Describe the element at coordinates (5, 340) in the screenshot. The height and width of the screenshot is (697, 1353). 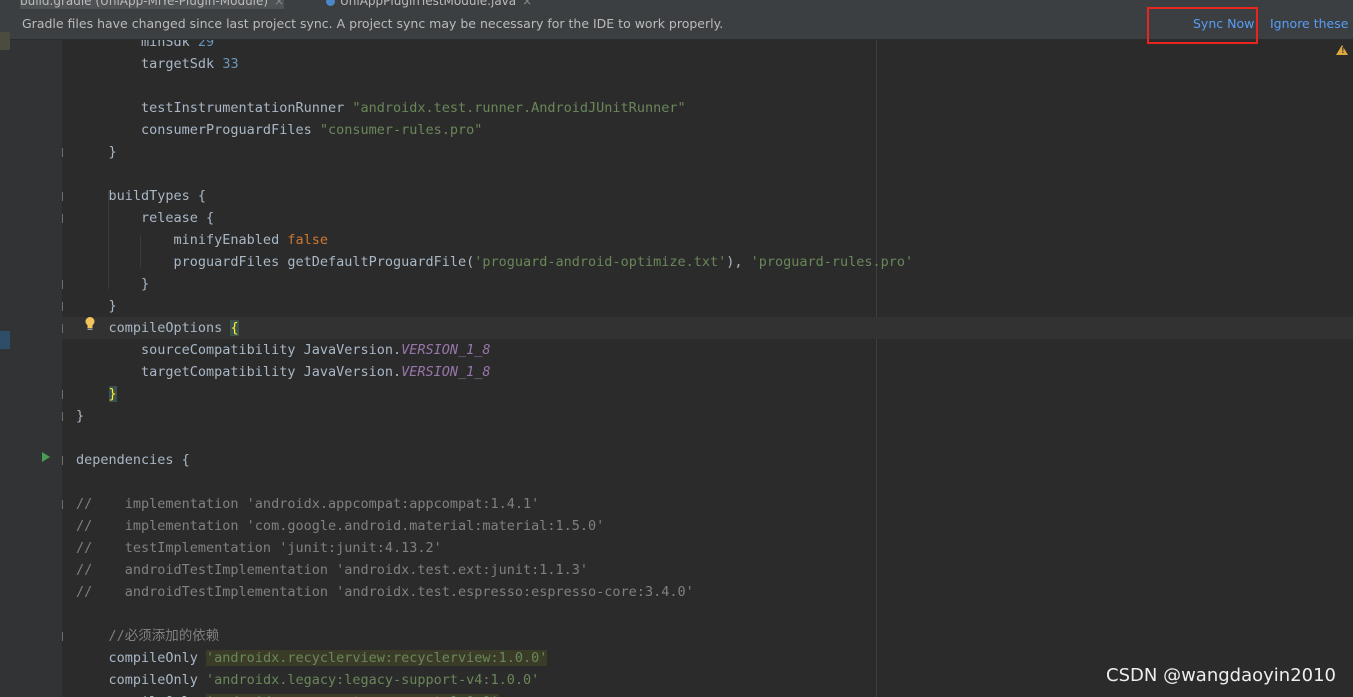
I see `strip-marker` at that location.